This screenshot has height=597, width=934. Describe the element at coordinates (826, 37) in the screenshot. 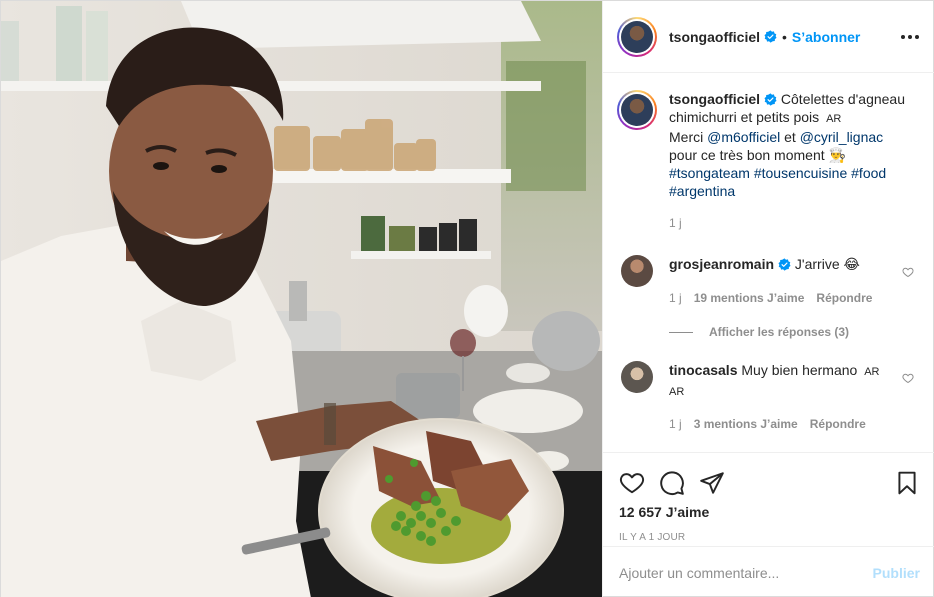

I see `follow-button: S’abonner` at that location.